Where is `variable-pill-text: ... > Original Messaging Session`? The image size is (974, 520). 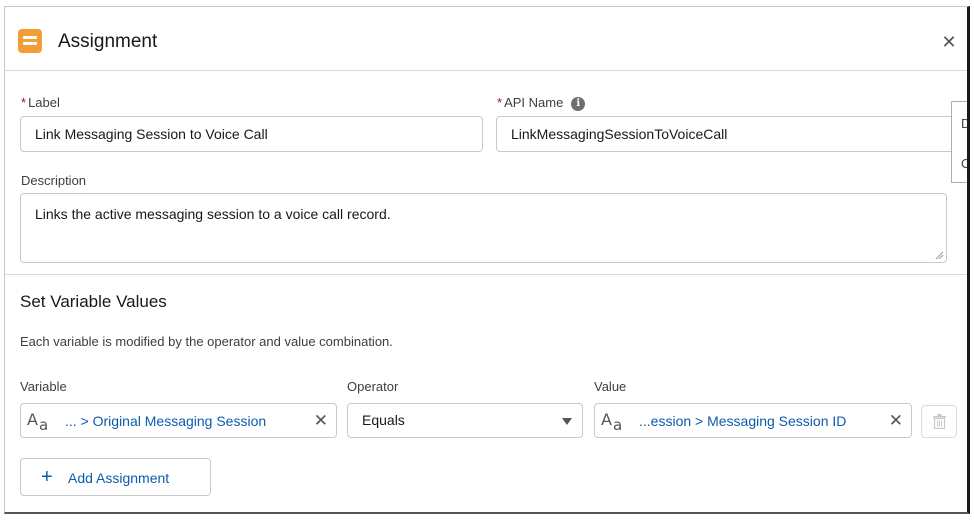
variable-pill-text: ... > Original Messaging Session is located at coordinates (166, 421).